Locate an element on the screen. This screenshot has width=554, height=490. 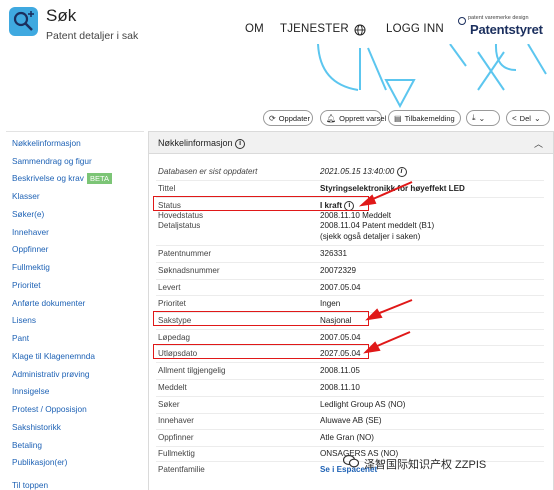
clipboard-icon: ▤ is located at coordinates (398, 118).